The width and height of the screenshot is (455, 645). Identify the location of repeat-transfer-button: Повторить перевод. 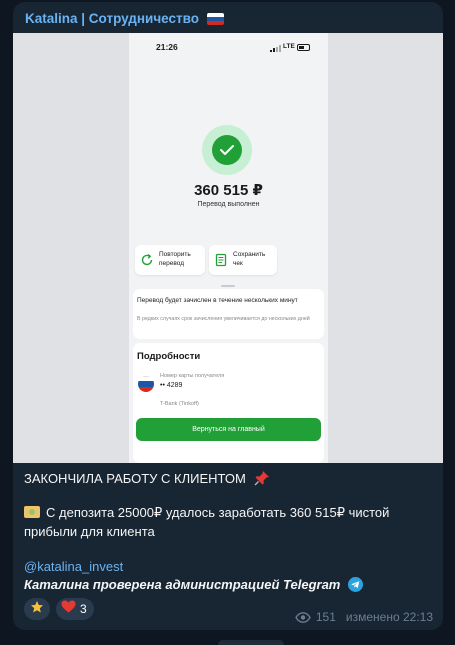
(170, 260).